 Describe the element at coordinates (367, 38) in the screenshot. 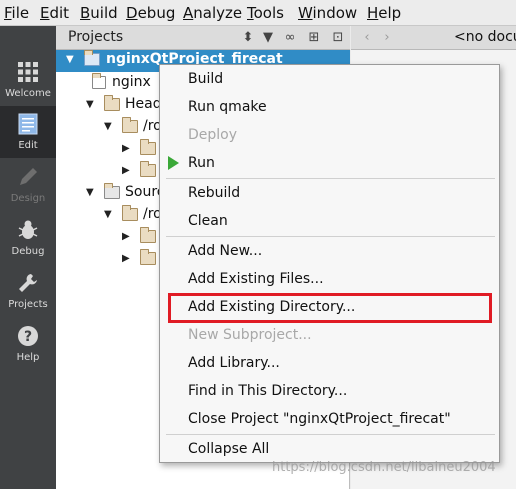

I see `back-arrow-icon: ‹` at that location.